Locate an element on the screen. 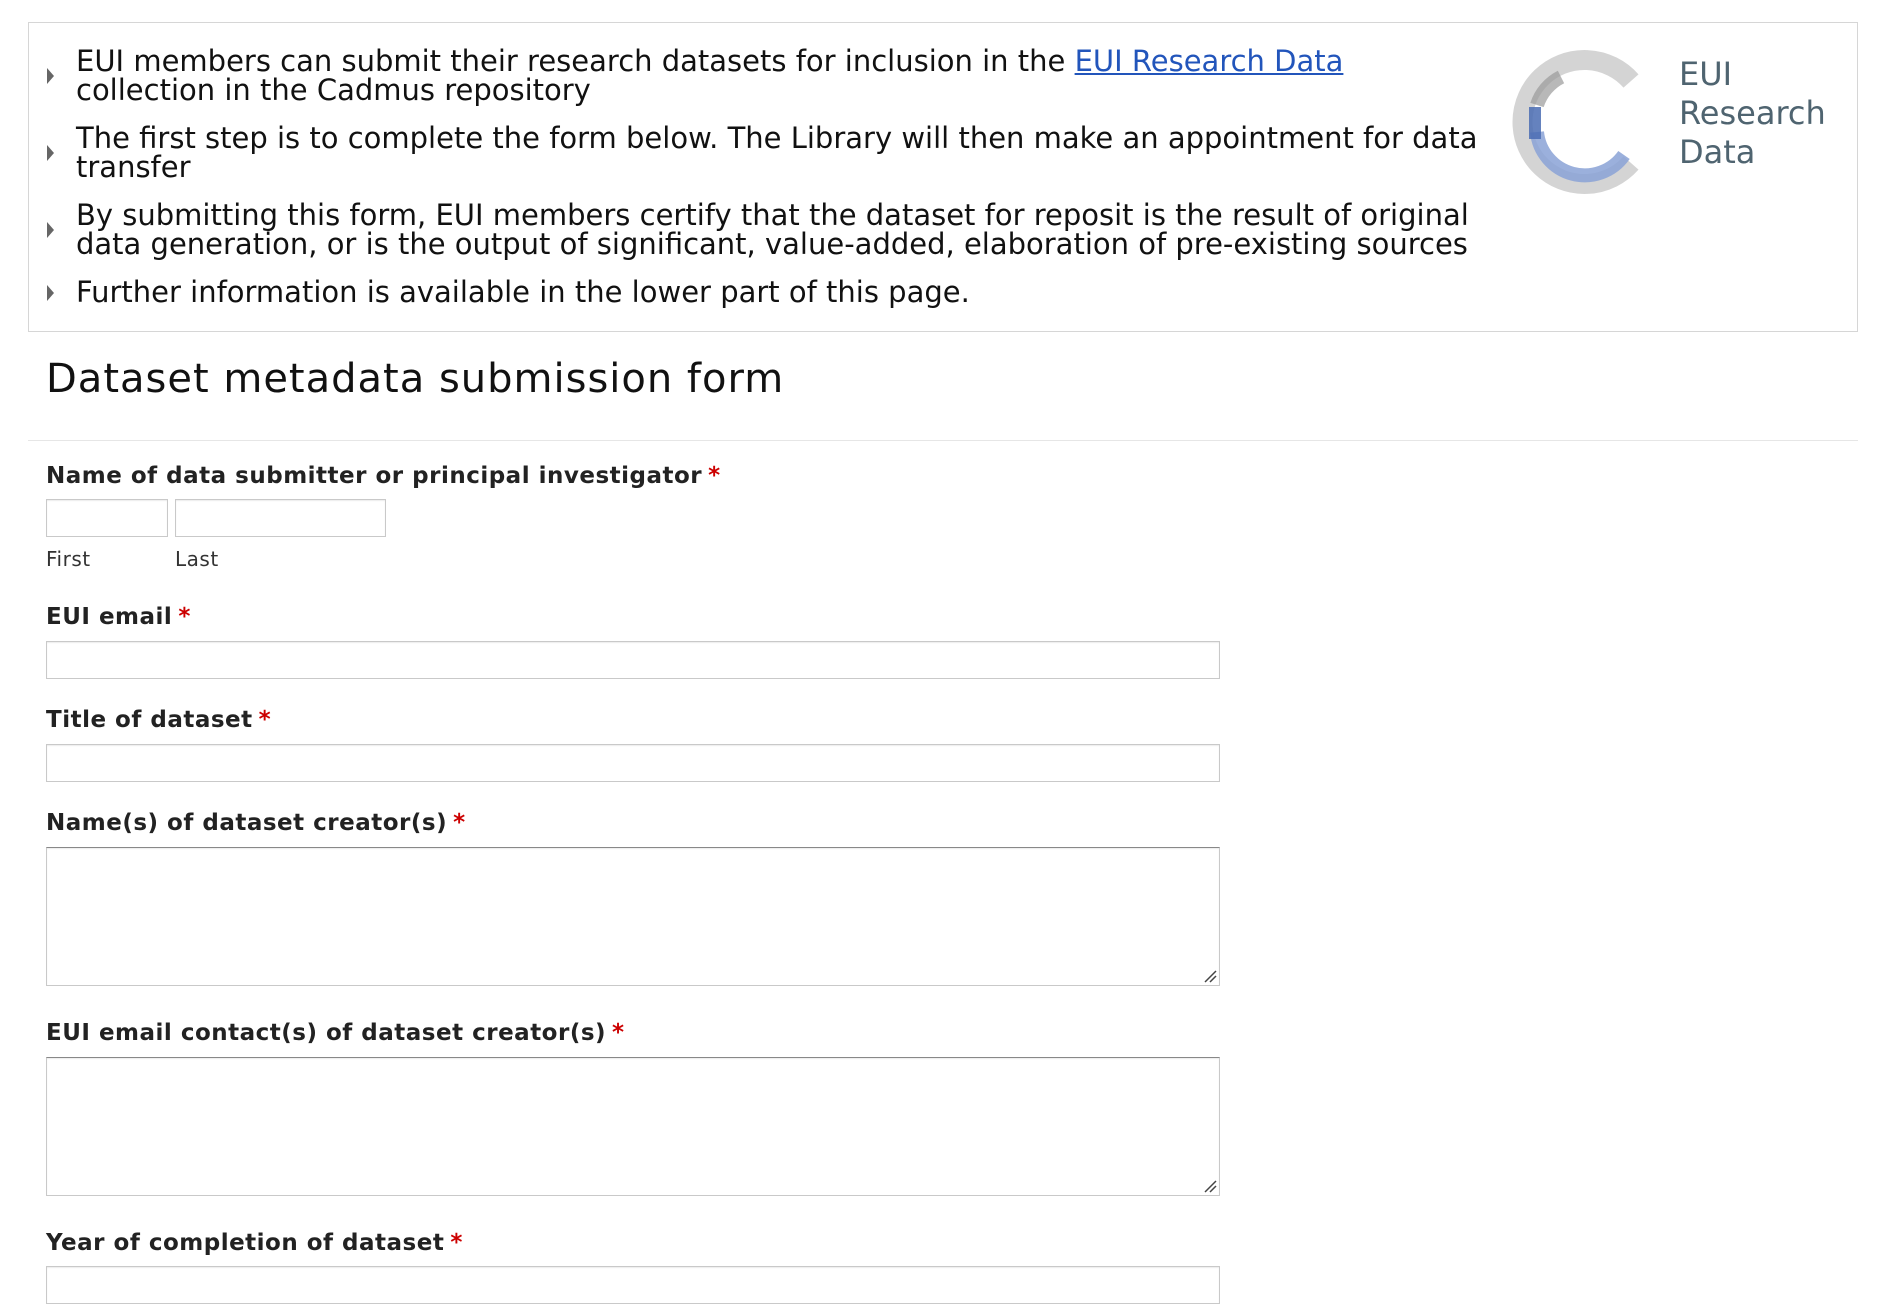  logo-text: EUI Research Data is located at coordinates (1752, 113).